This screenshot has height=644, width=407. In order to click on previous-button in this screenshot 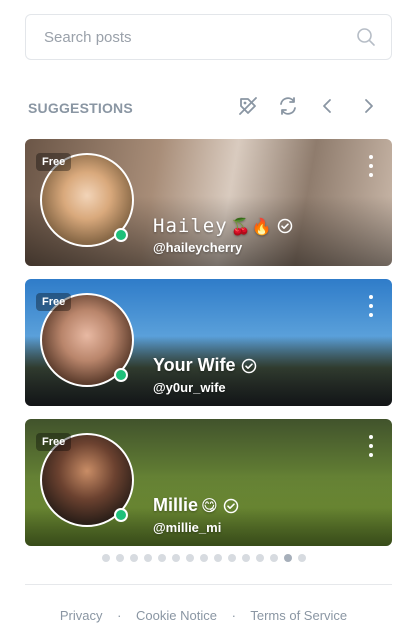, I will do `click(328, 108)`.